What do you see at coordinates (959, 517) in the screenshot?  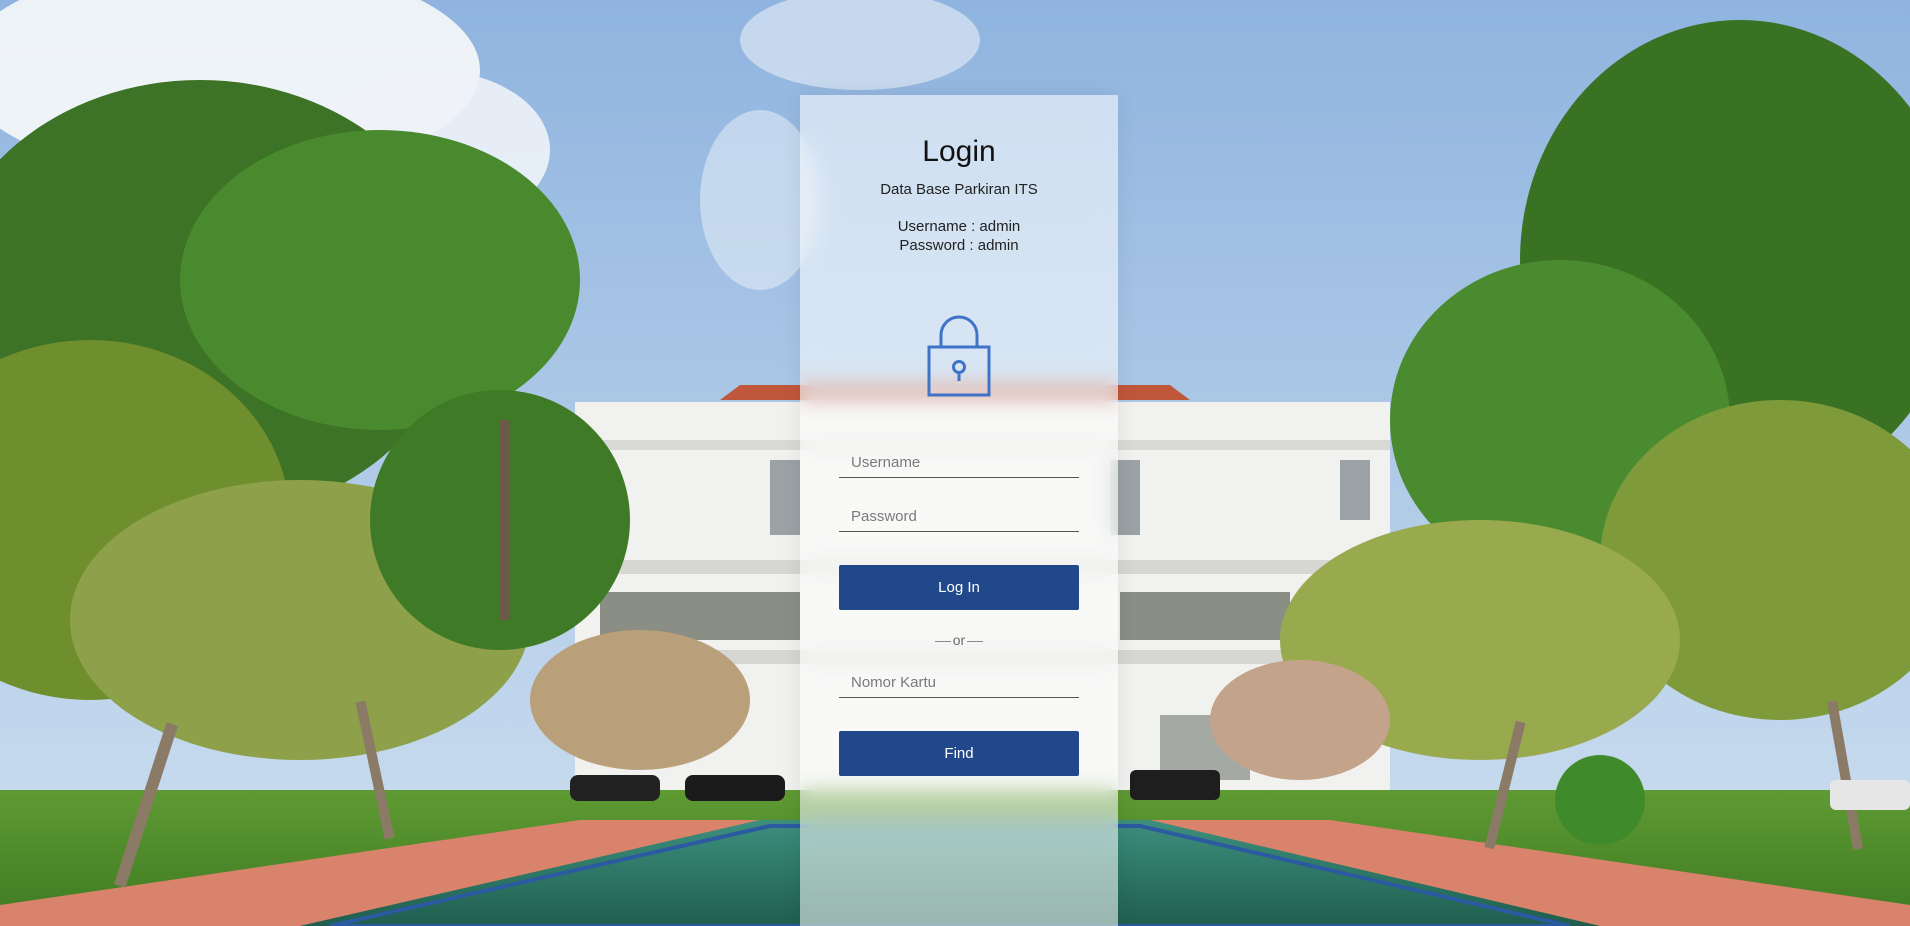 I see `password-input` at bounding box center [959, 517].